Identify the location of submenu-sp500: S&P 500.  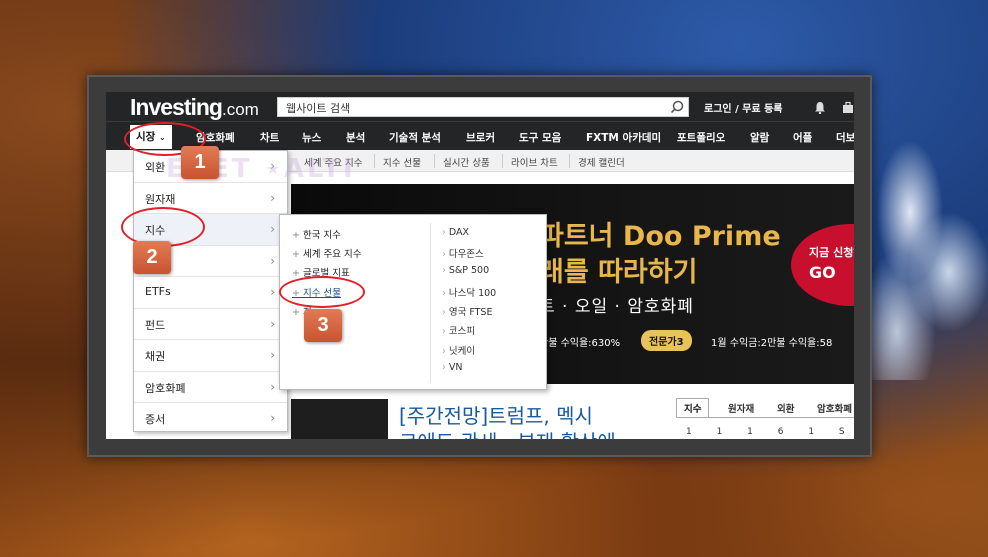
(465, 270).